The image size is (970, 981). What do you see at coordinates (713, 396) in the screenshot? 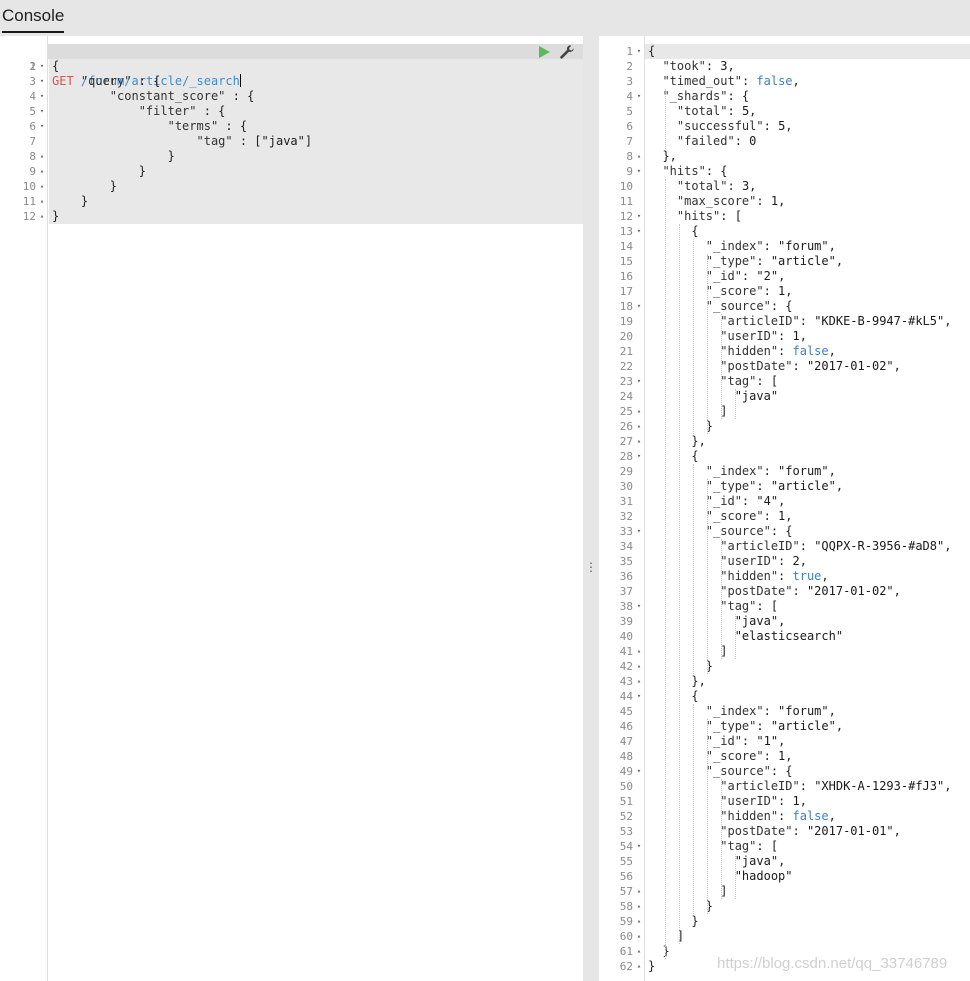
I see `response-line-text: "java"` at bounding box center [713, 396].